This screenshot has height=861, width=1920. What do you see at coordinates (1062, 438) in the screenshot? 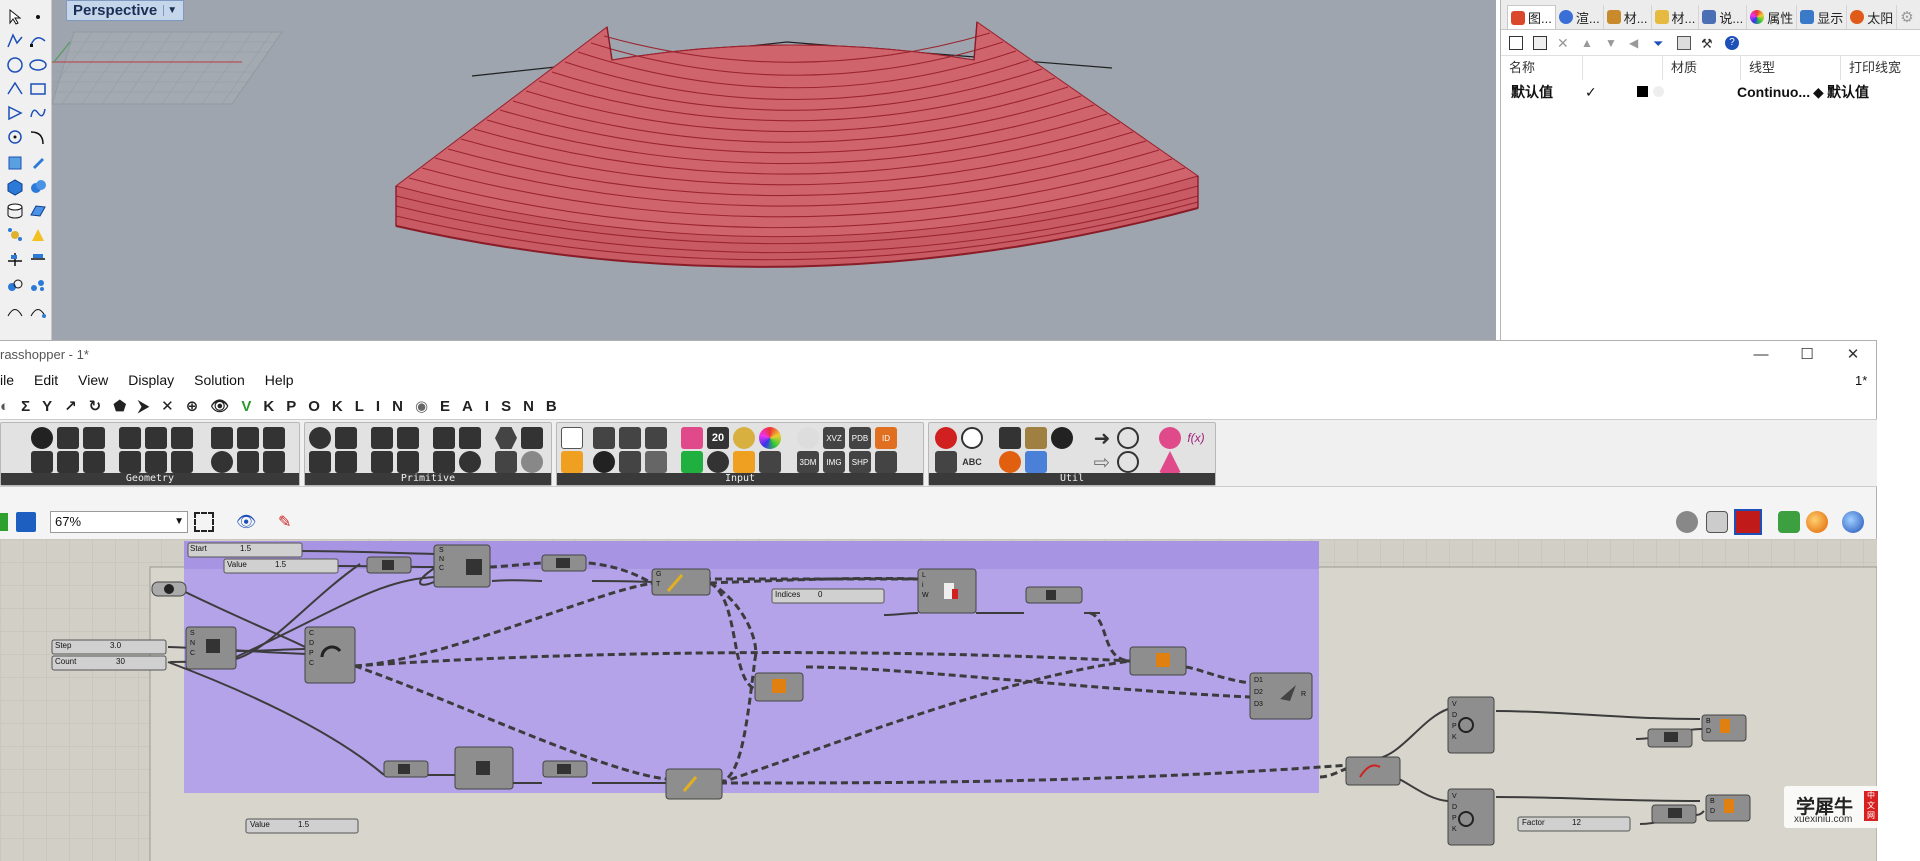
I see `gate-icon` at bounding box center [1062, 438].